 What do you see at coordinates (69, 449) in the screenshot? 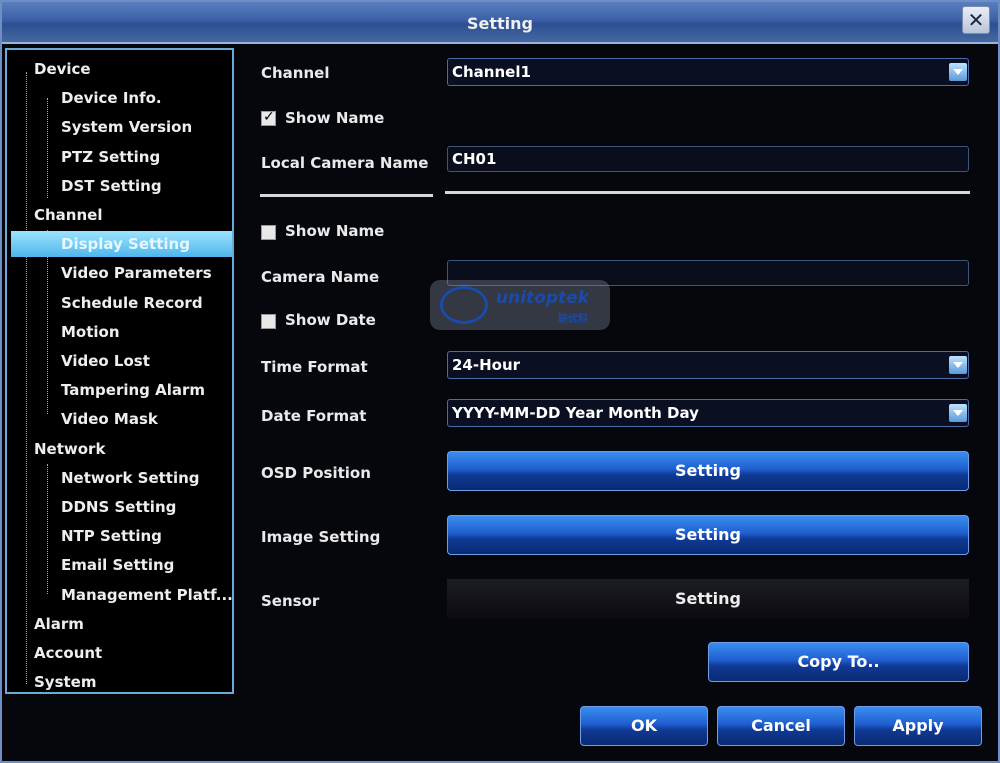
I see `sidebar-item-network: Network` at bounding box center [69, 449].